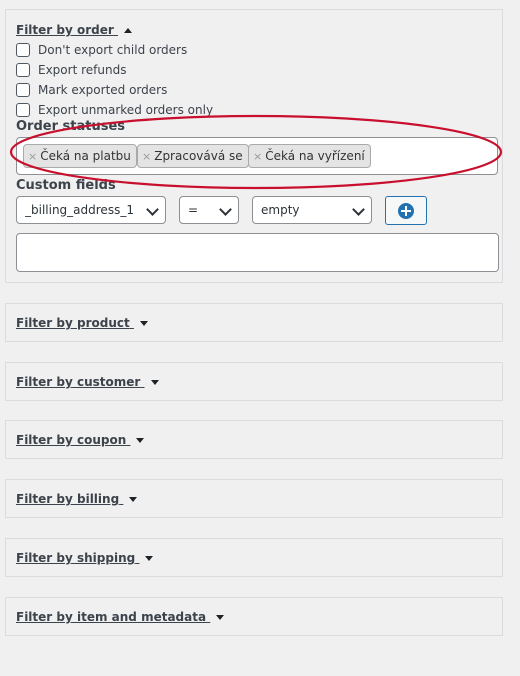 The width and height of the screenshot is (520, 676). Describe the element at coordinates (85, 156) in the screenshot. I see `tag-label: Čeká na platbu` at that location.